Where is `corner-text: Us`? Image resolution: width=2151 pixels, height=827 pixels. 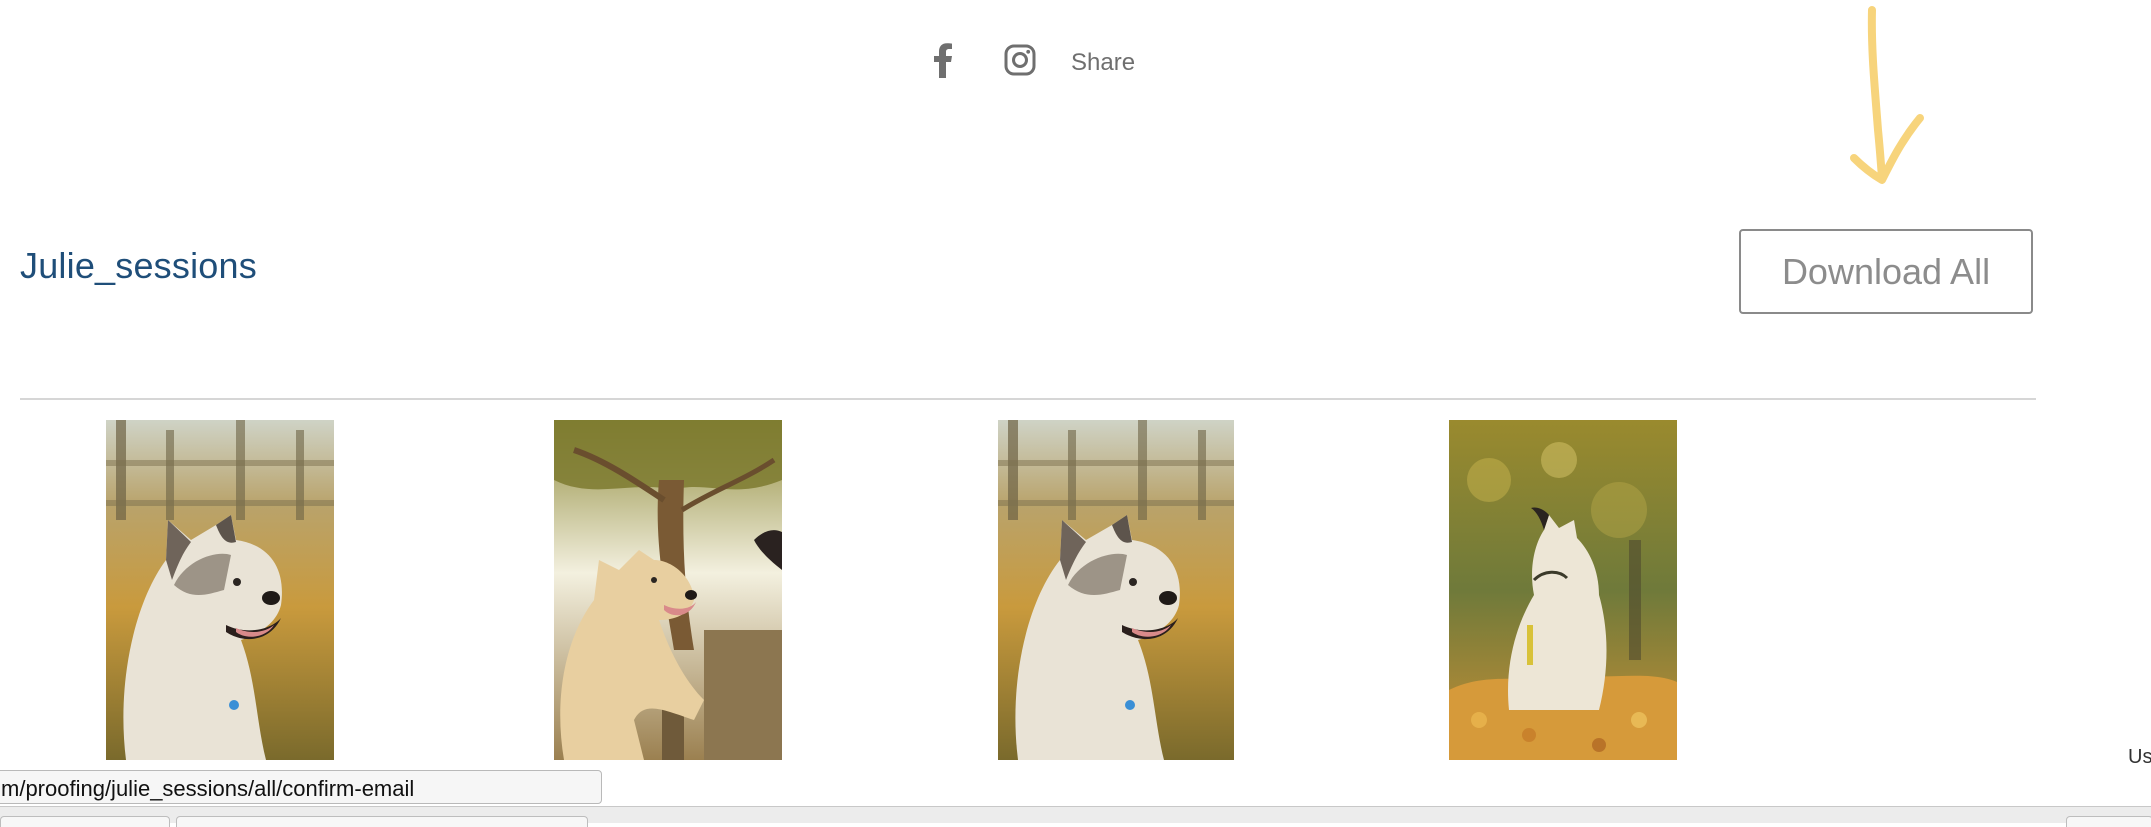 corner-text: Us is located at coordinates (2139, 757).